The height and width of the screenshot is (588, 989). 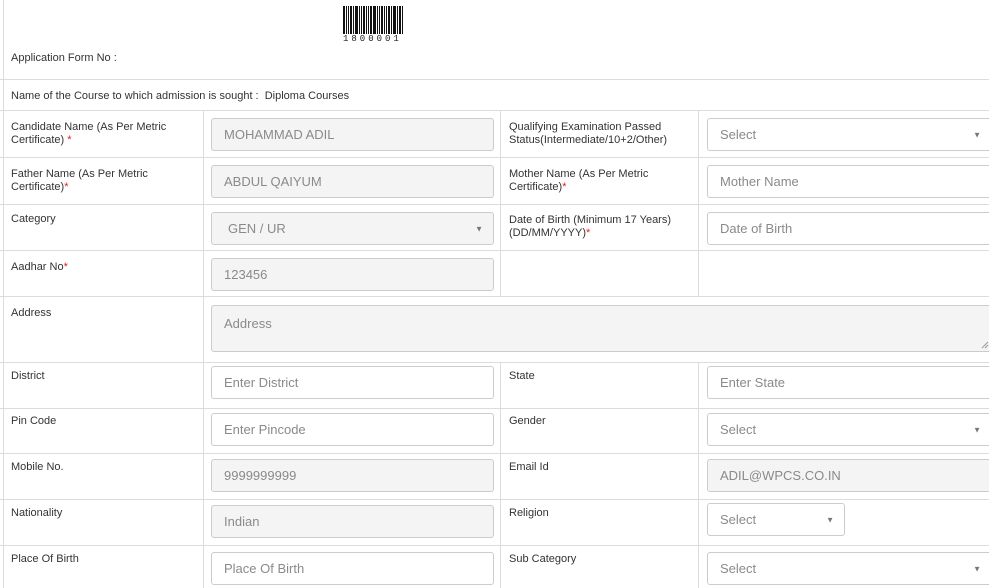 What do you see at coordinates (578, 181) in the screenshot?
I see `mother-name-label: Mother Name (As Per Metric Certificate)*` at bounding box center [578, 181].